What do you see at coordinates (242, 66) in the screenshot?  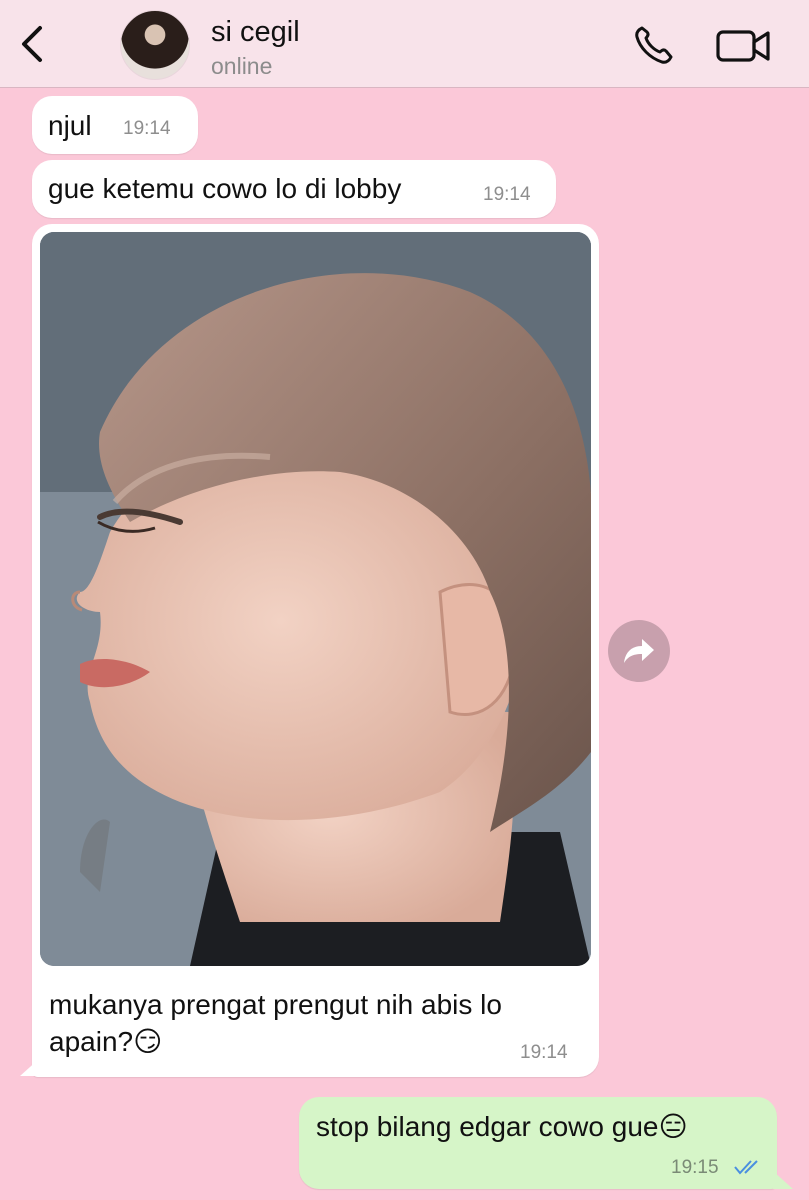 I see `contact-status: online` at bounding box center [242, 66].